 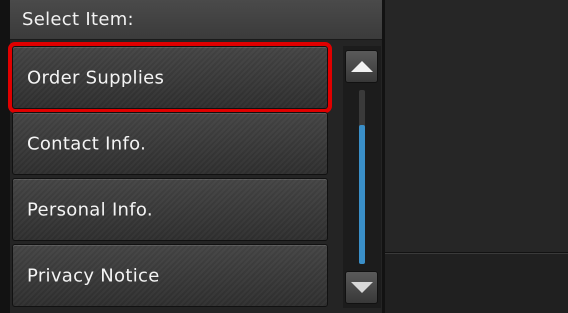 I want to click on list-item-label: Personal Info., so click(x=90, y=209).